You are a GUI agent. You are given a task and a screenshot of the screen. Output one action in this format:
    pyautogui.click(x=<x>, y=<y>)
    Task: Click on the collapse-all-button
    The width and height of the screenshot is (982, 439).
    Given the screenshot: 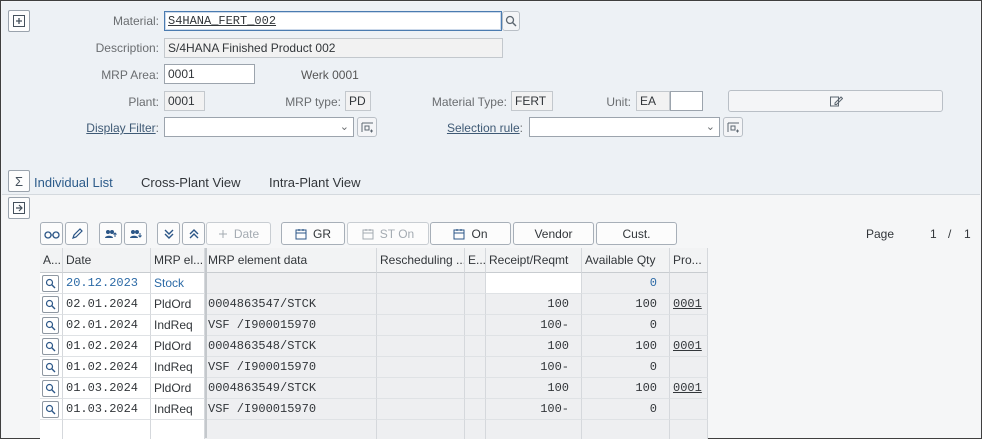 What is the action you would take?
    pyautogui.click(x=193, y=233)
    